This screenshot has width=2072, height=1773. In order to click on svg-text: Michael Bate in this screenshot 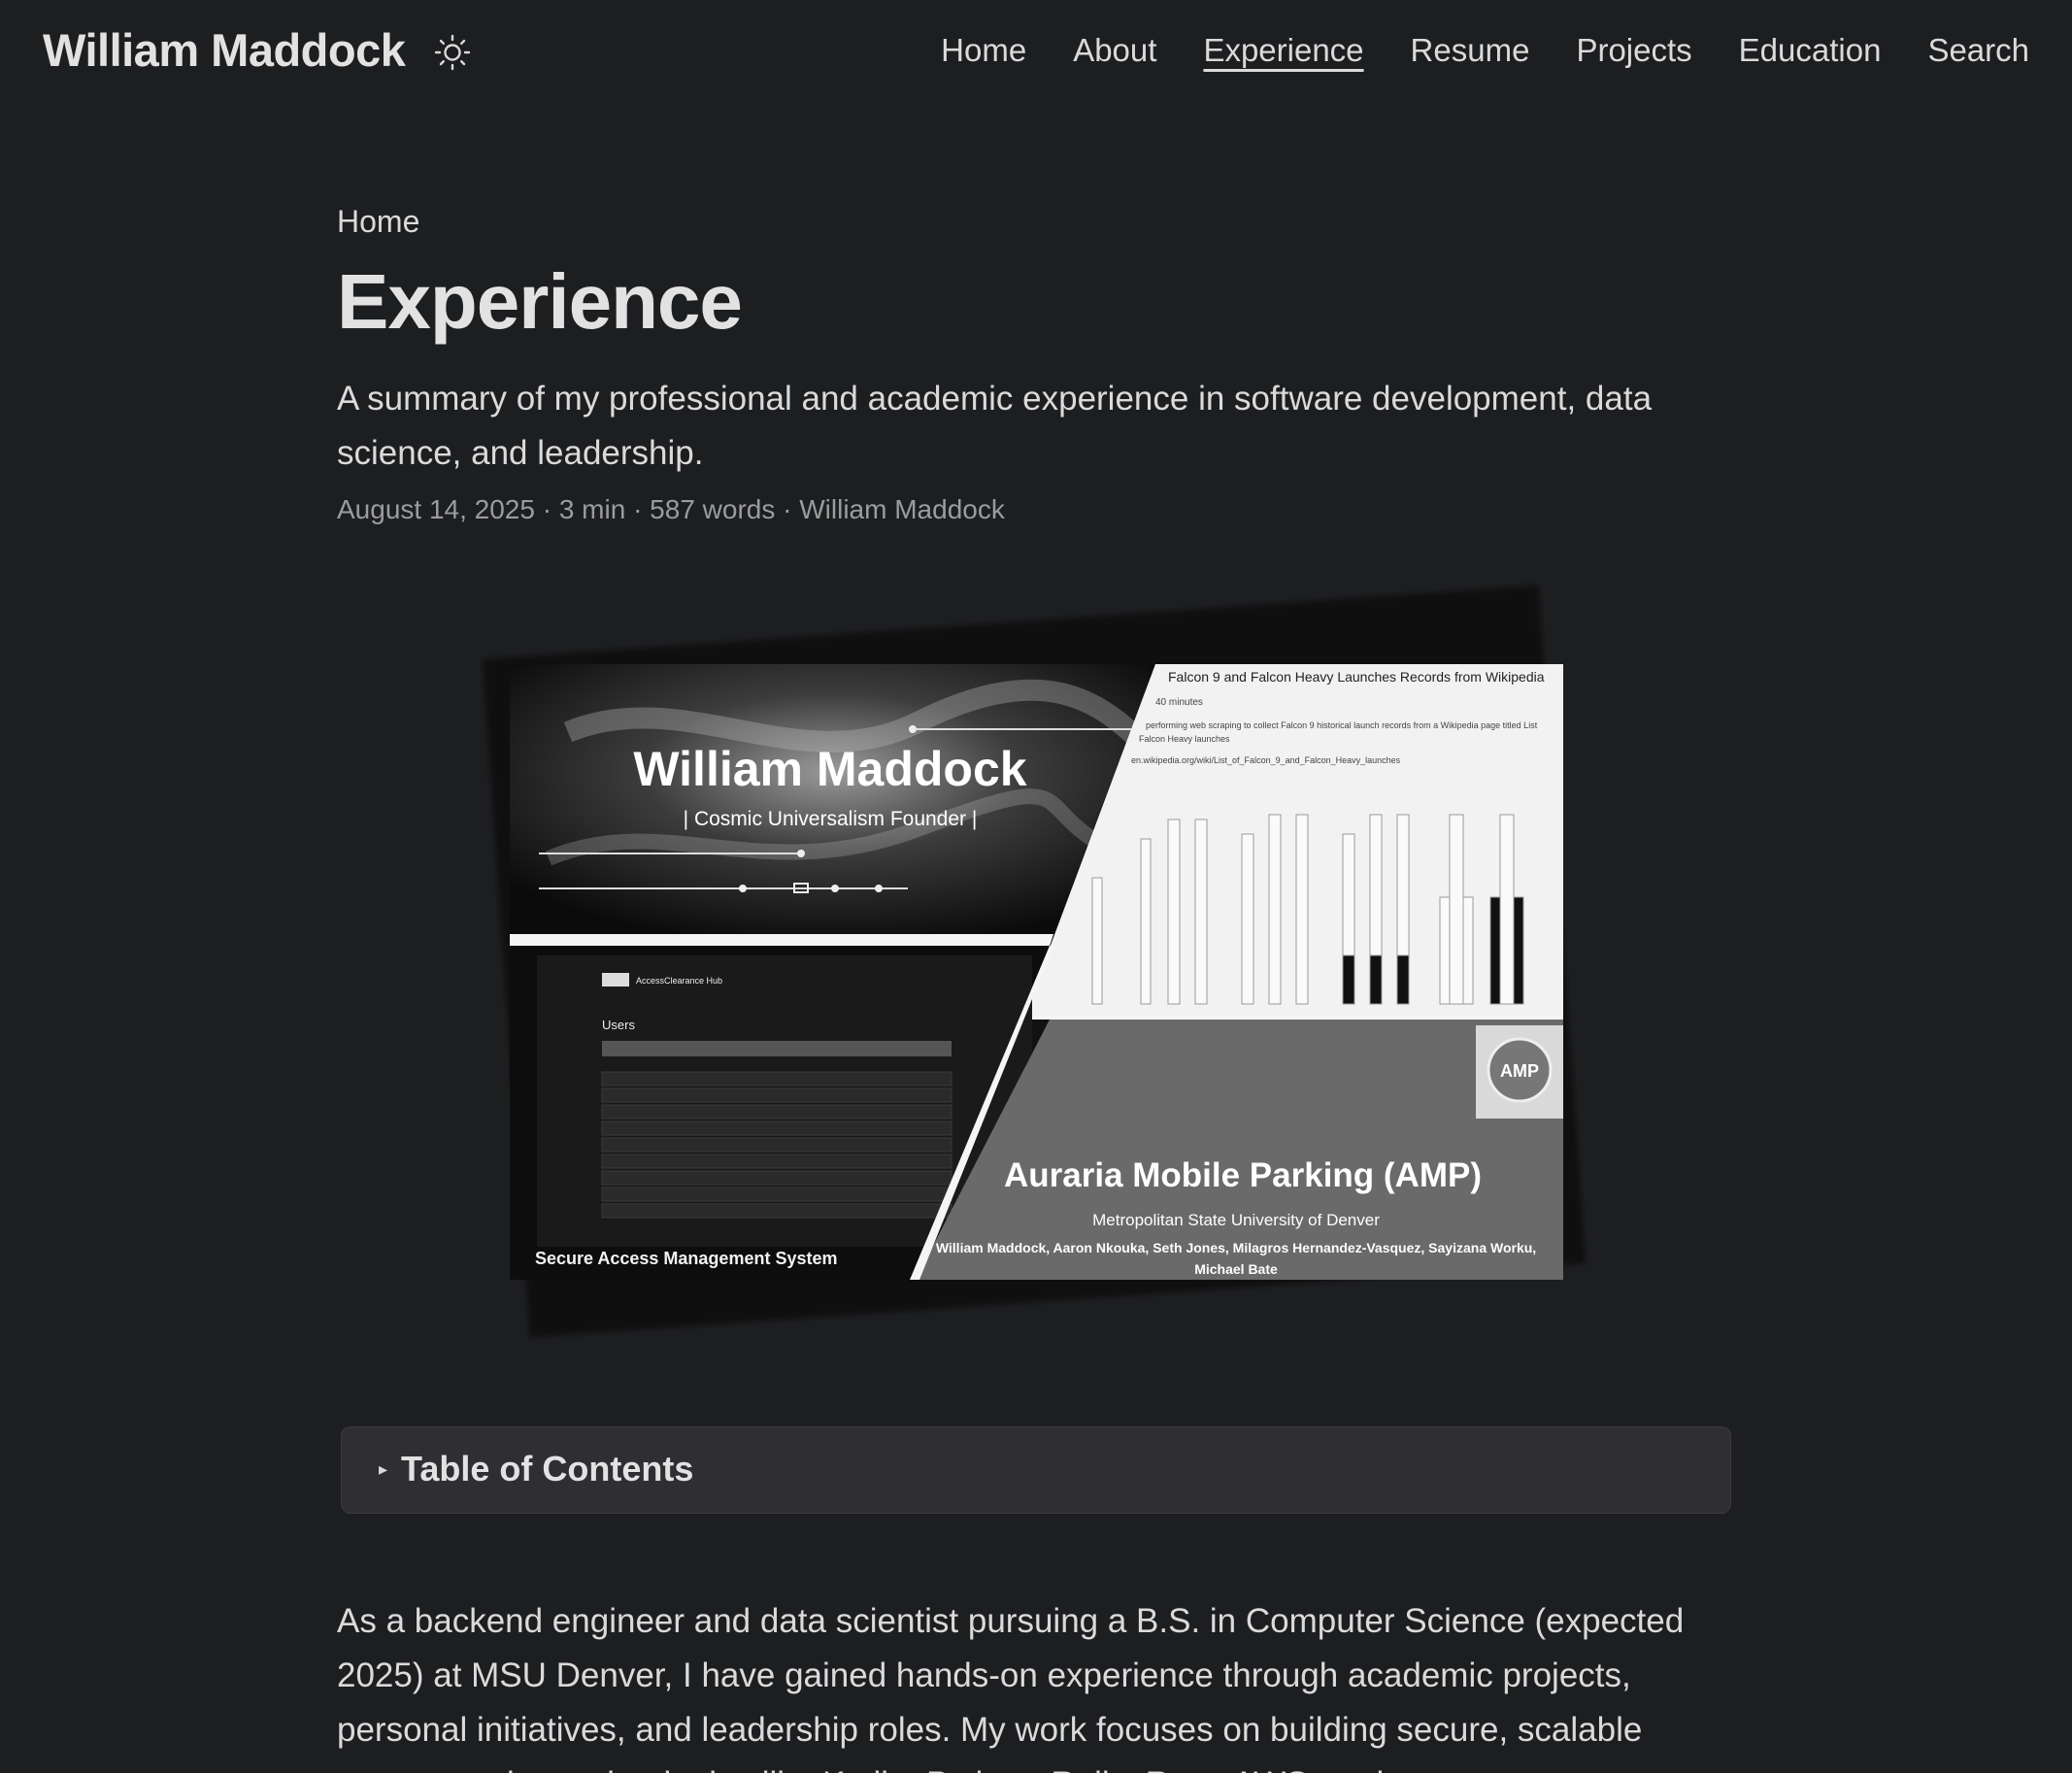, I will do `click(1236, 1269)`.